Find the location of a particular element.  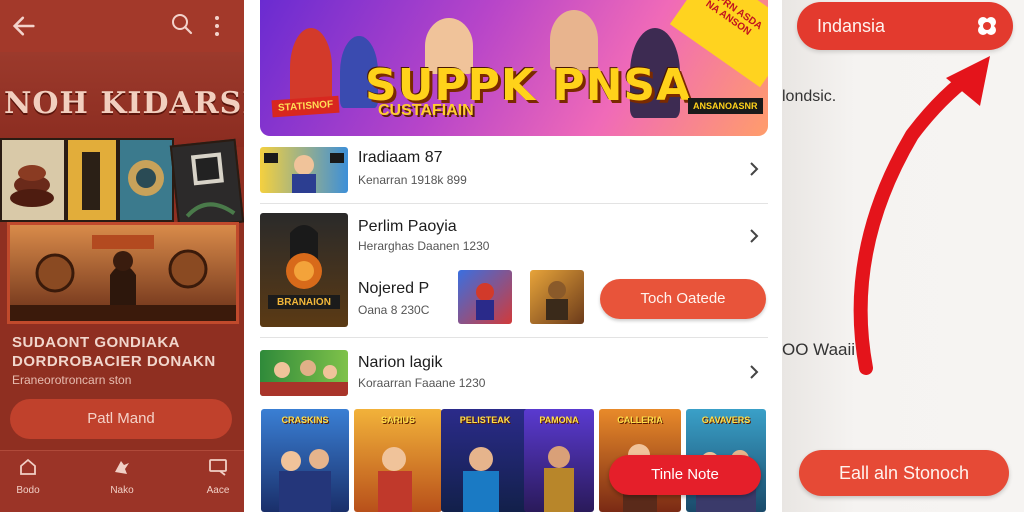

right-text-2: OO Waaii is located at coordinates (819, 349).